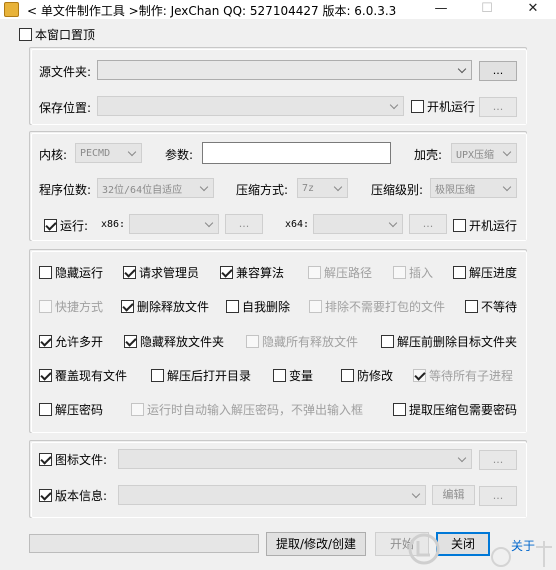 This screenshot has width=556, height=570. I want to click on option-extract-password: 解压密码, so click(71, 409).